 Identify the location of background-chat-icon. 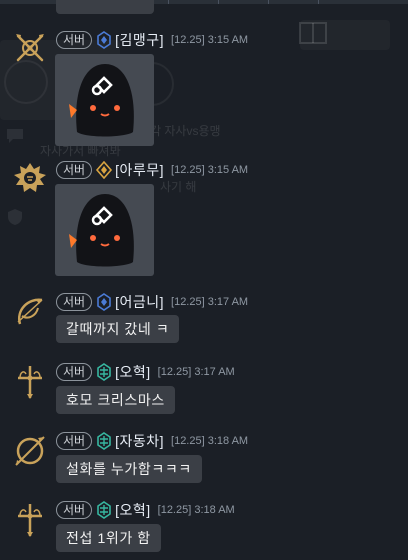
(15, 136).